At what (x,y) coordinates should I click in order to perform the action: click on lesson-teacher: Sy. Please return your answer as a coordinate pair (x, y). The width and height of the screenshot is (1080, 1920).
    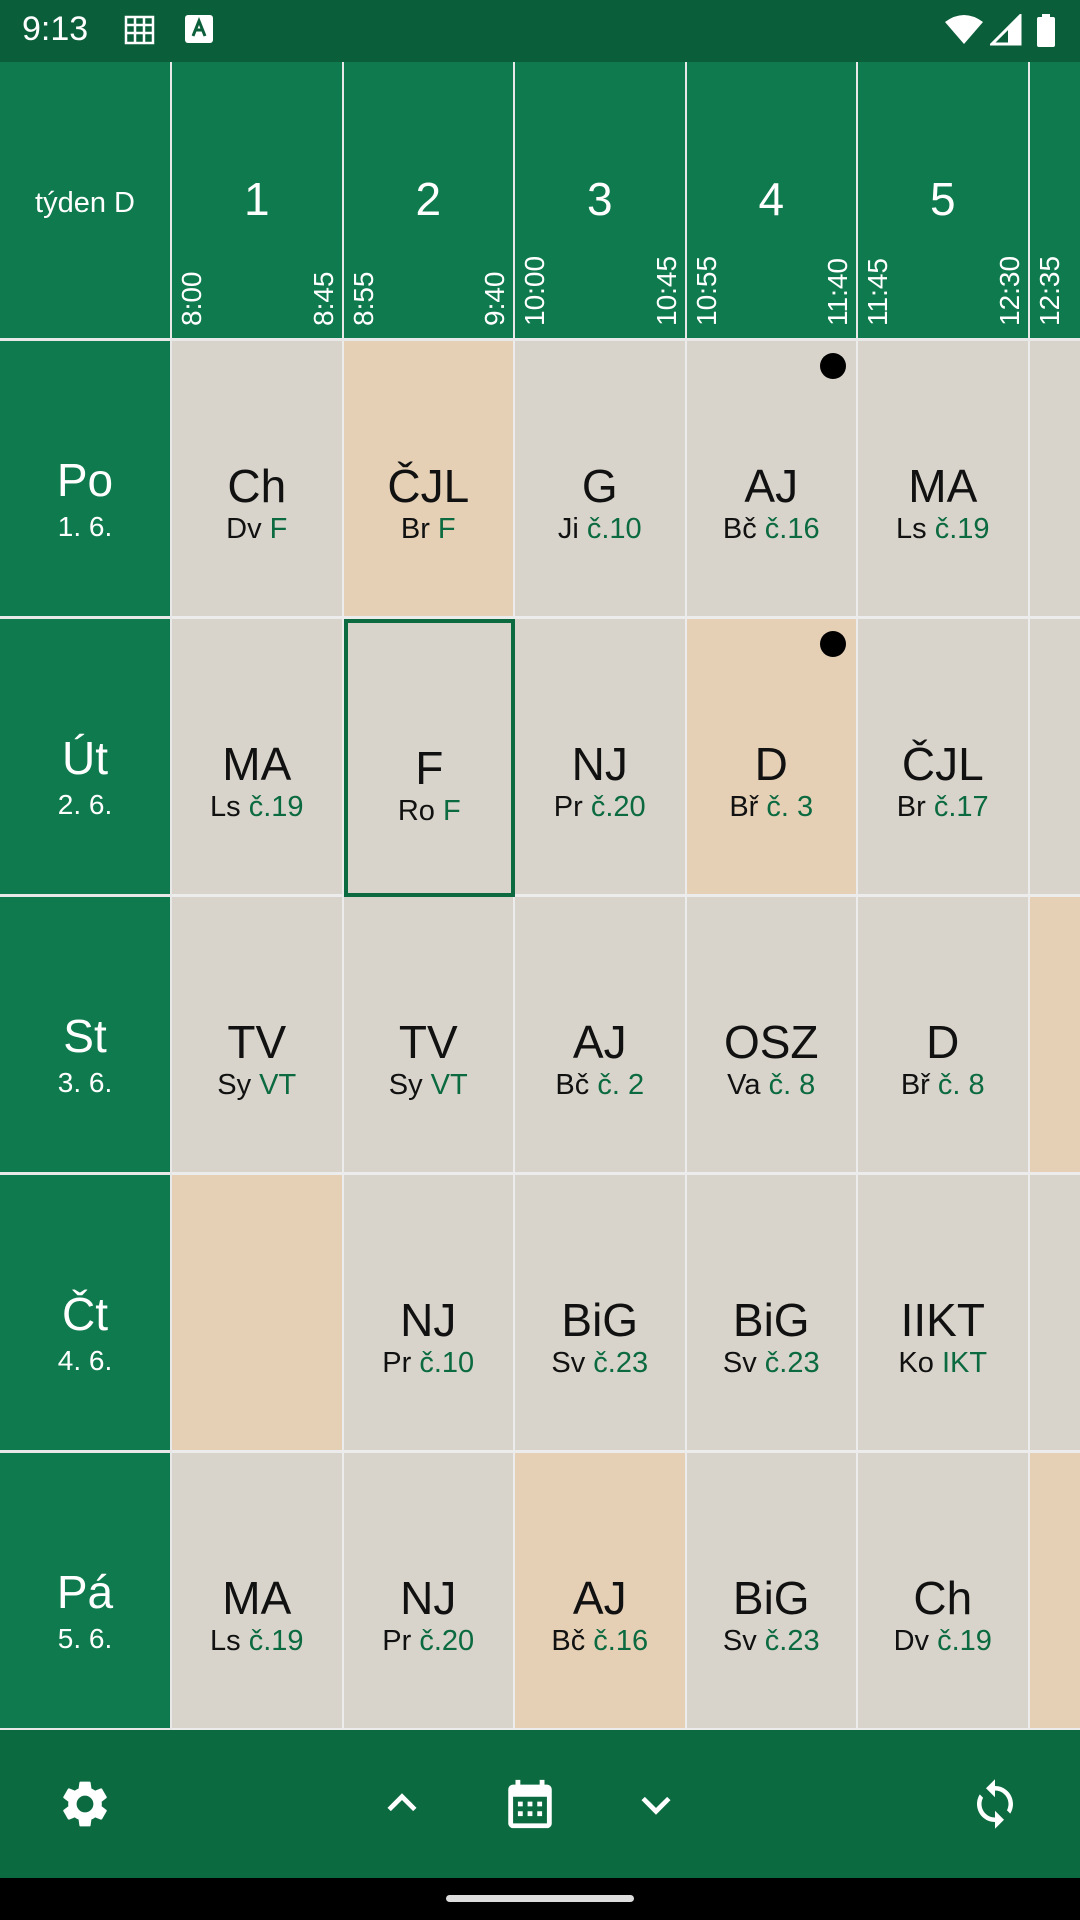
    Looking at the image, I should click on (405, 1085).